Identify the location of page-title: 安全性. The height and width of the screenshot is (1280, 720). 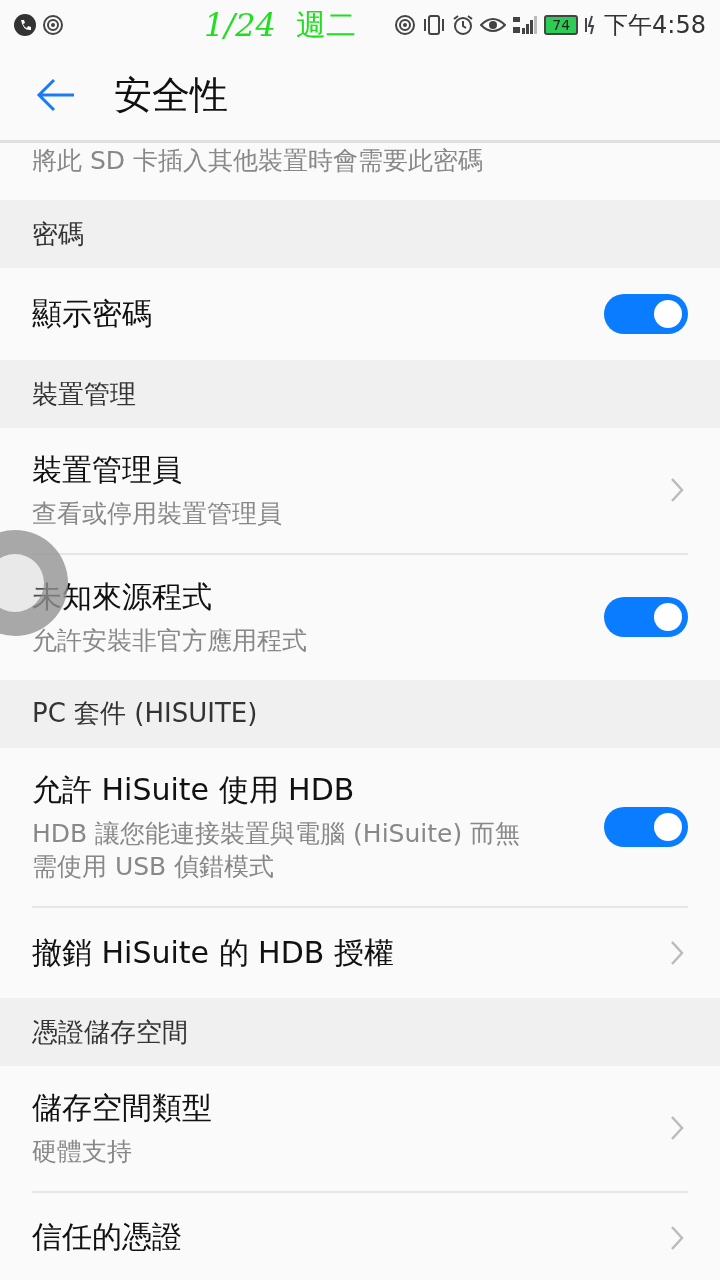
(171, 95).